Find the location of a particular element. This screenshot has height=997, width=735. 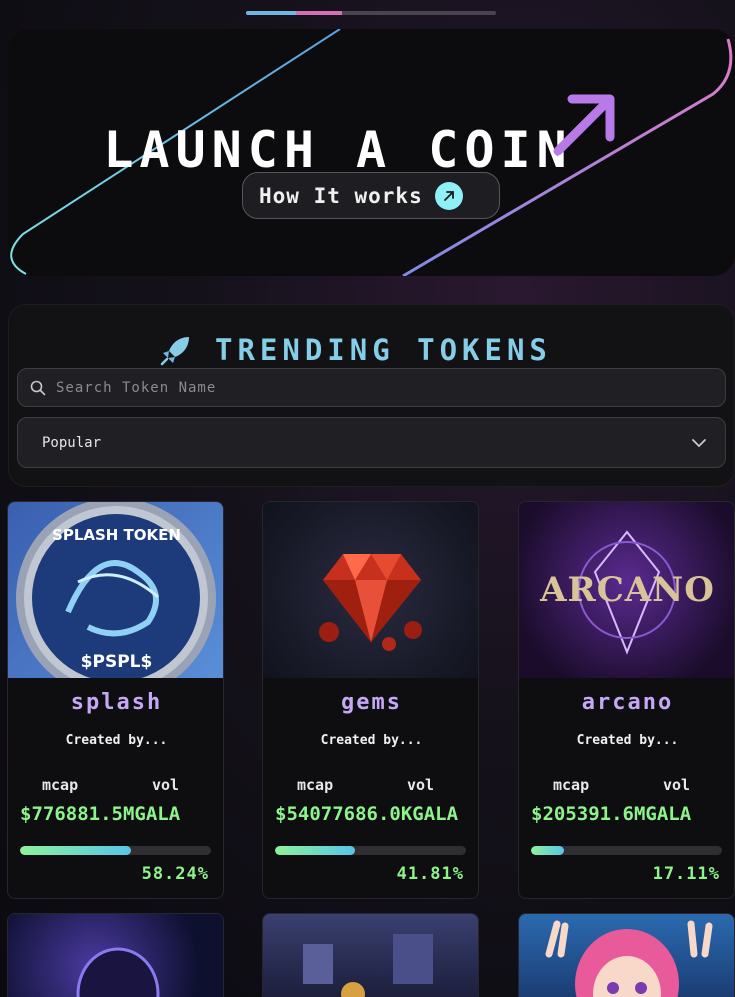

token-image-text: SPLASH TOKEN is located at coordinates (116, 535).